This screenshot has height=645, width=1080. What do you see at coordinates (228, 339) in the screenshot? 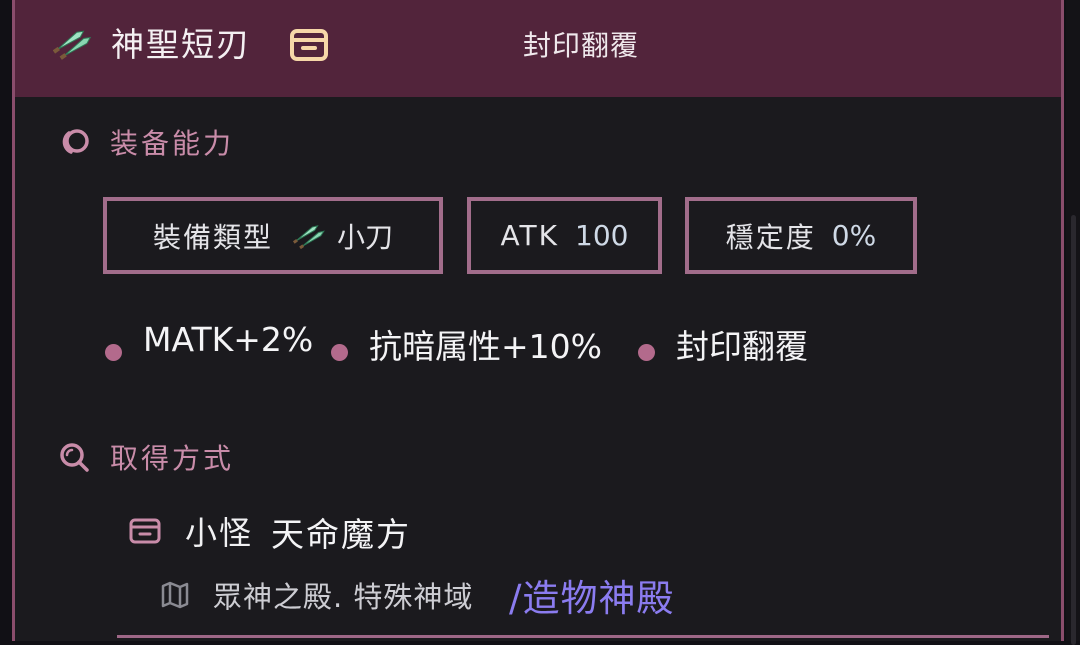
I see `effect-item: MATK+2%` at bounding box center [228, 339].